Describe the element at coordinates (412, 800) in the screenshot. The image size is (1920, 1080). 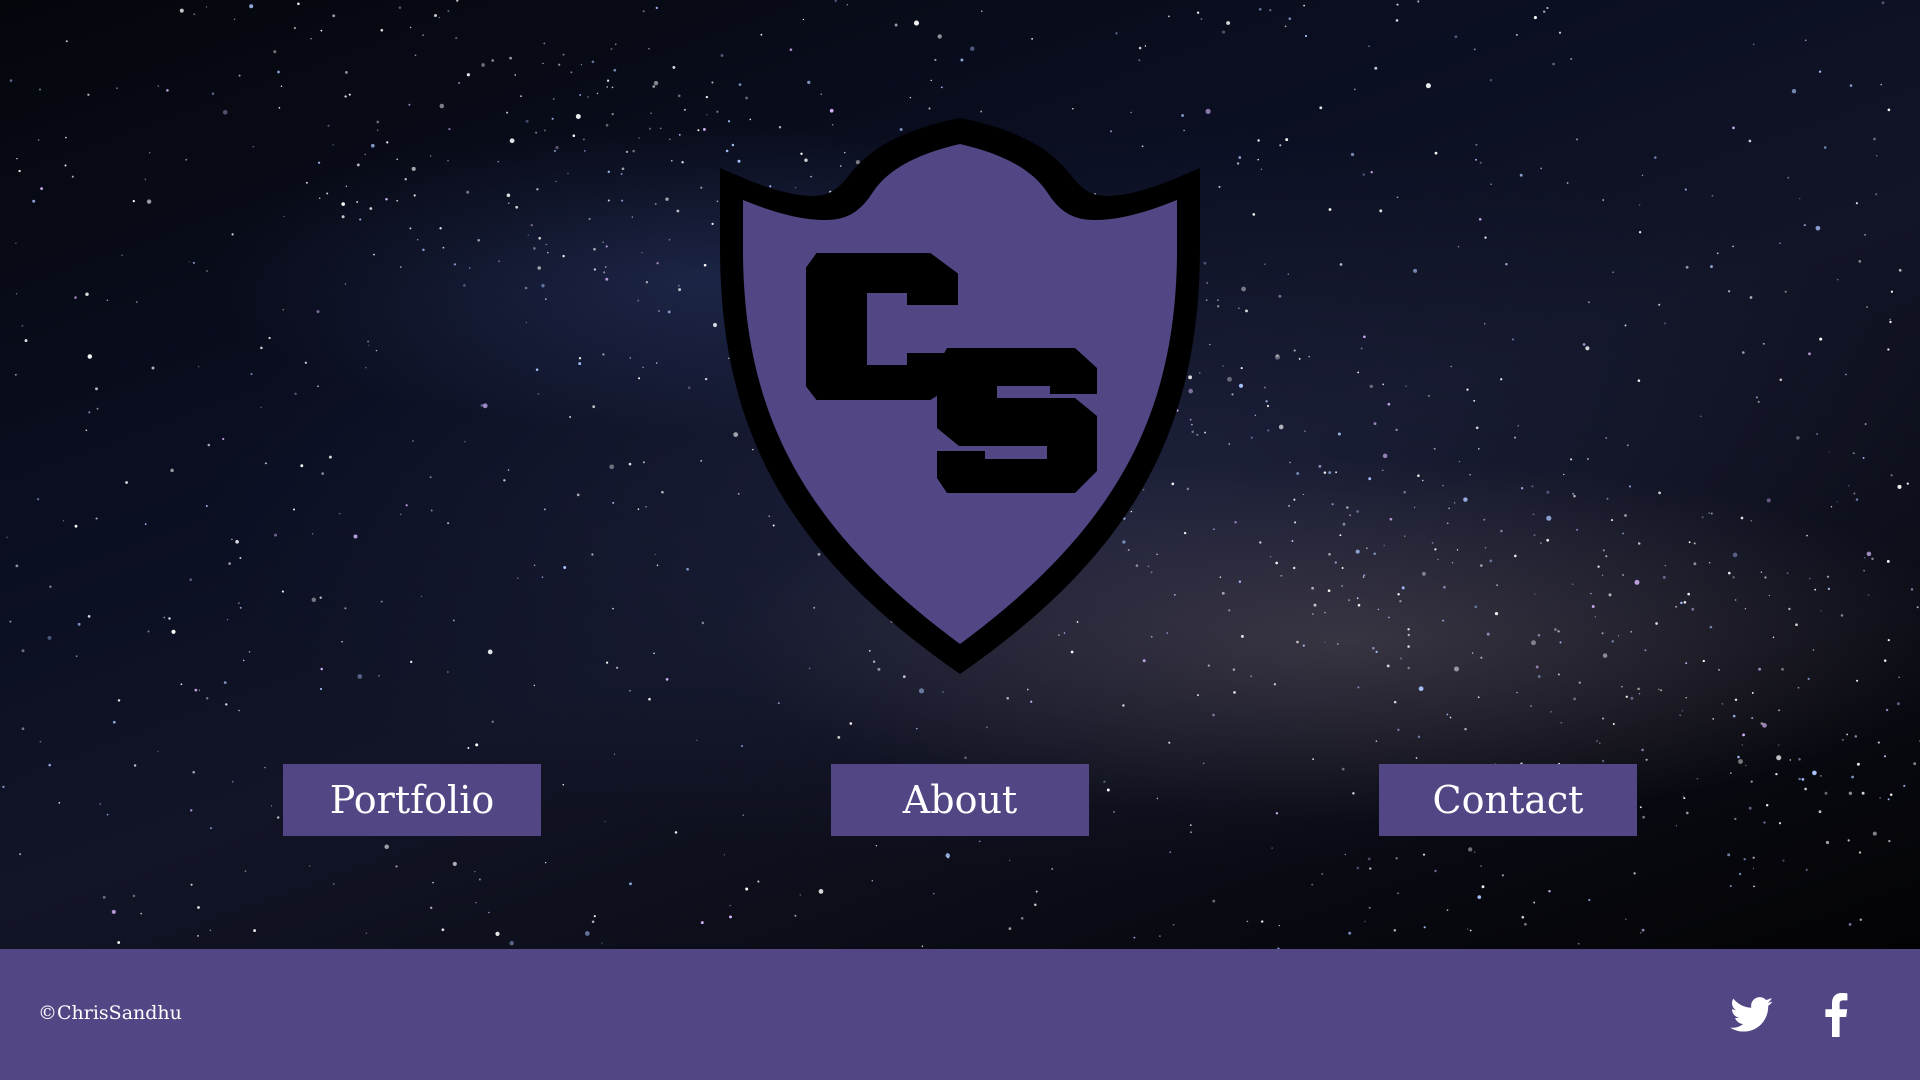
I see `nav-portfolio-button: Portfolio` at that location.